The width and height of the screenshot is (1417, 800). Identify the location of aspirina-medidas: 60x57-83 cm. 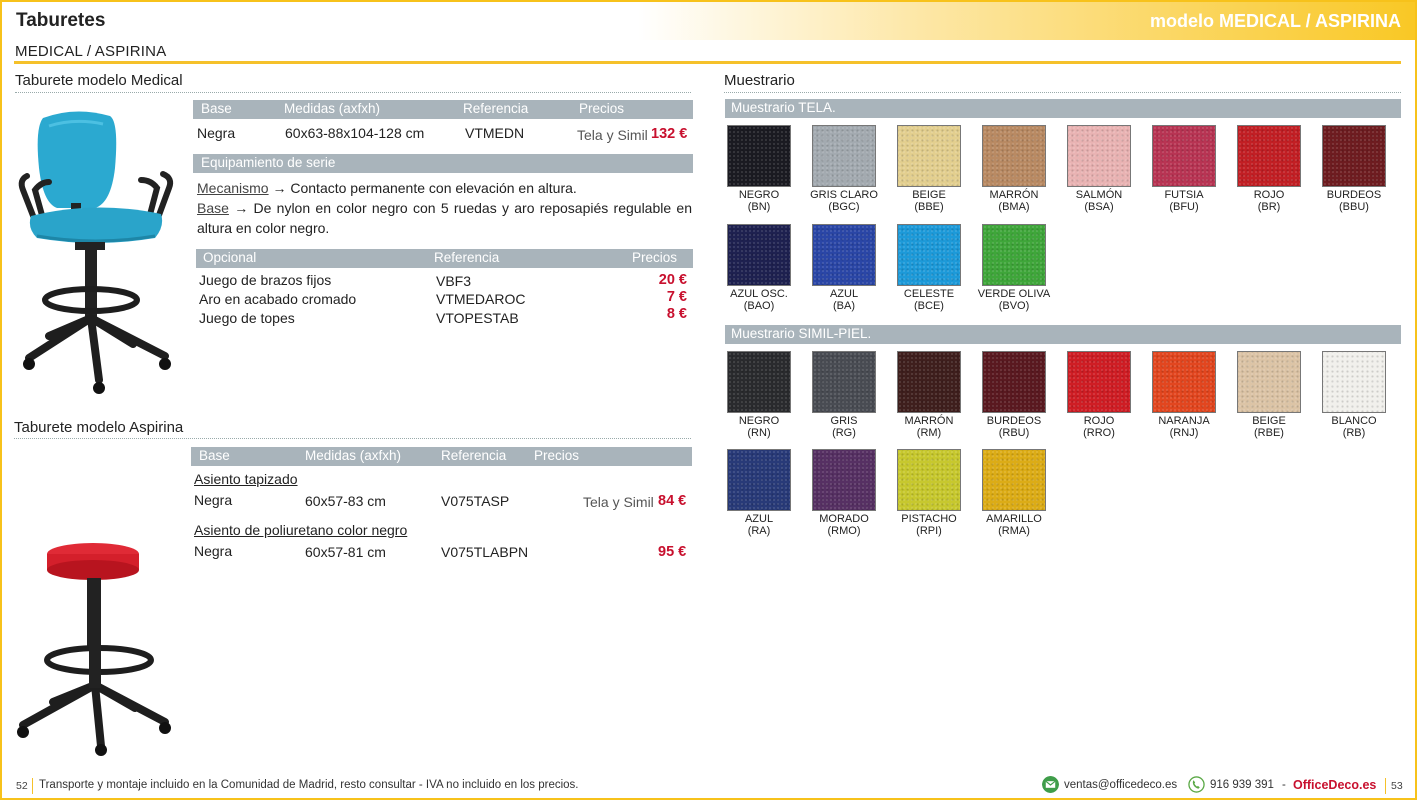
(345, 501).